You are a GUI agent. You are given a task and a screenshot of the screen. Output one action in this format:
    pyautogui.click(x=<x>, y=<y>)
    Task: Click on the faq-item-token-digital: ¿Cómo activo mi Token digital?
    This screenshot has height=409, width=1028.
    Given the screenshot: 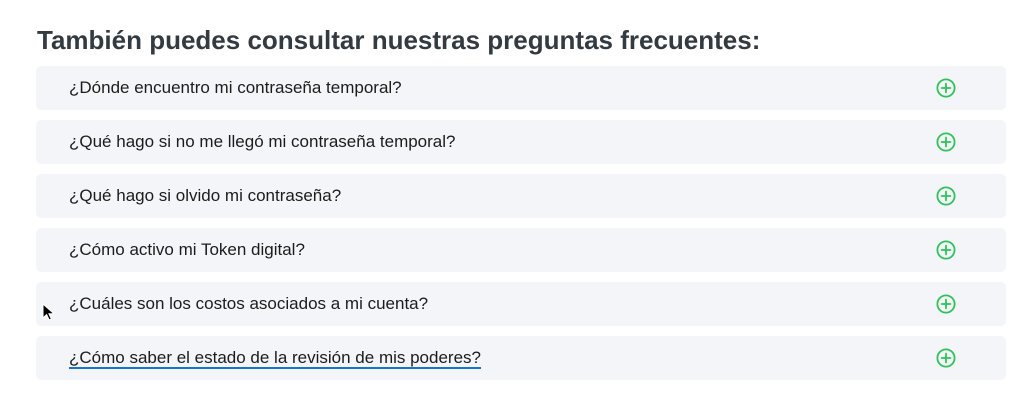 What is the action you would take?
    pyautogui.click(x=521, y=250)
    